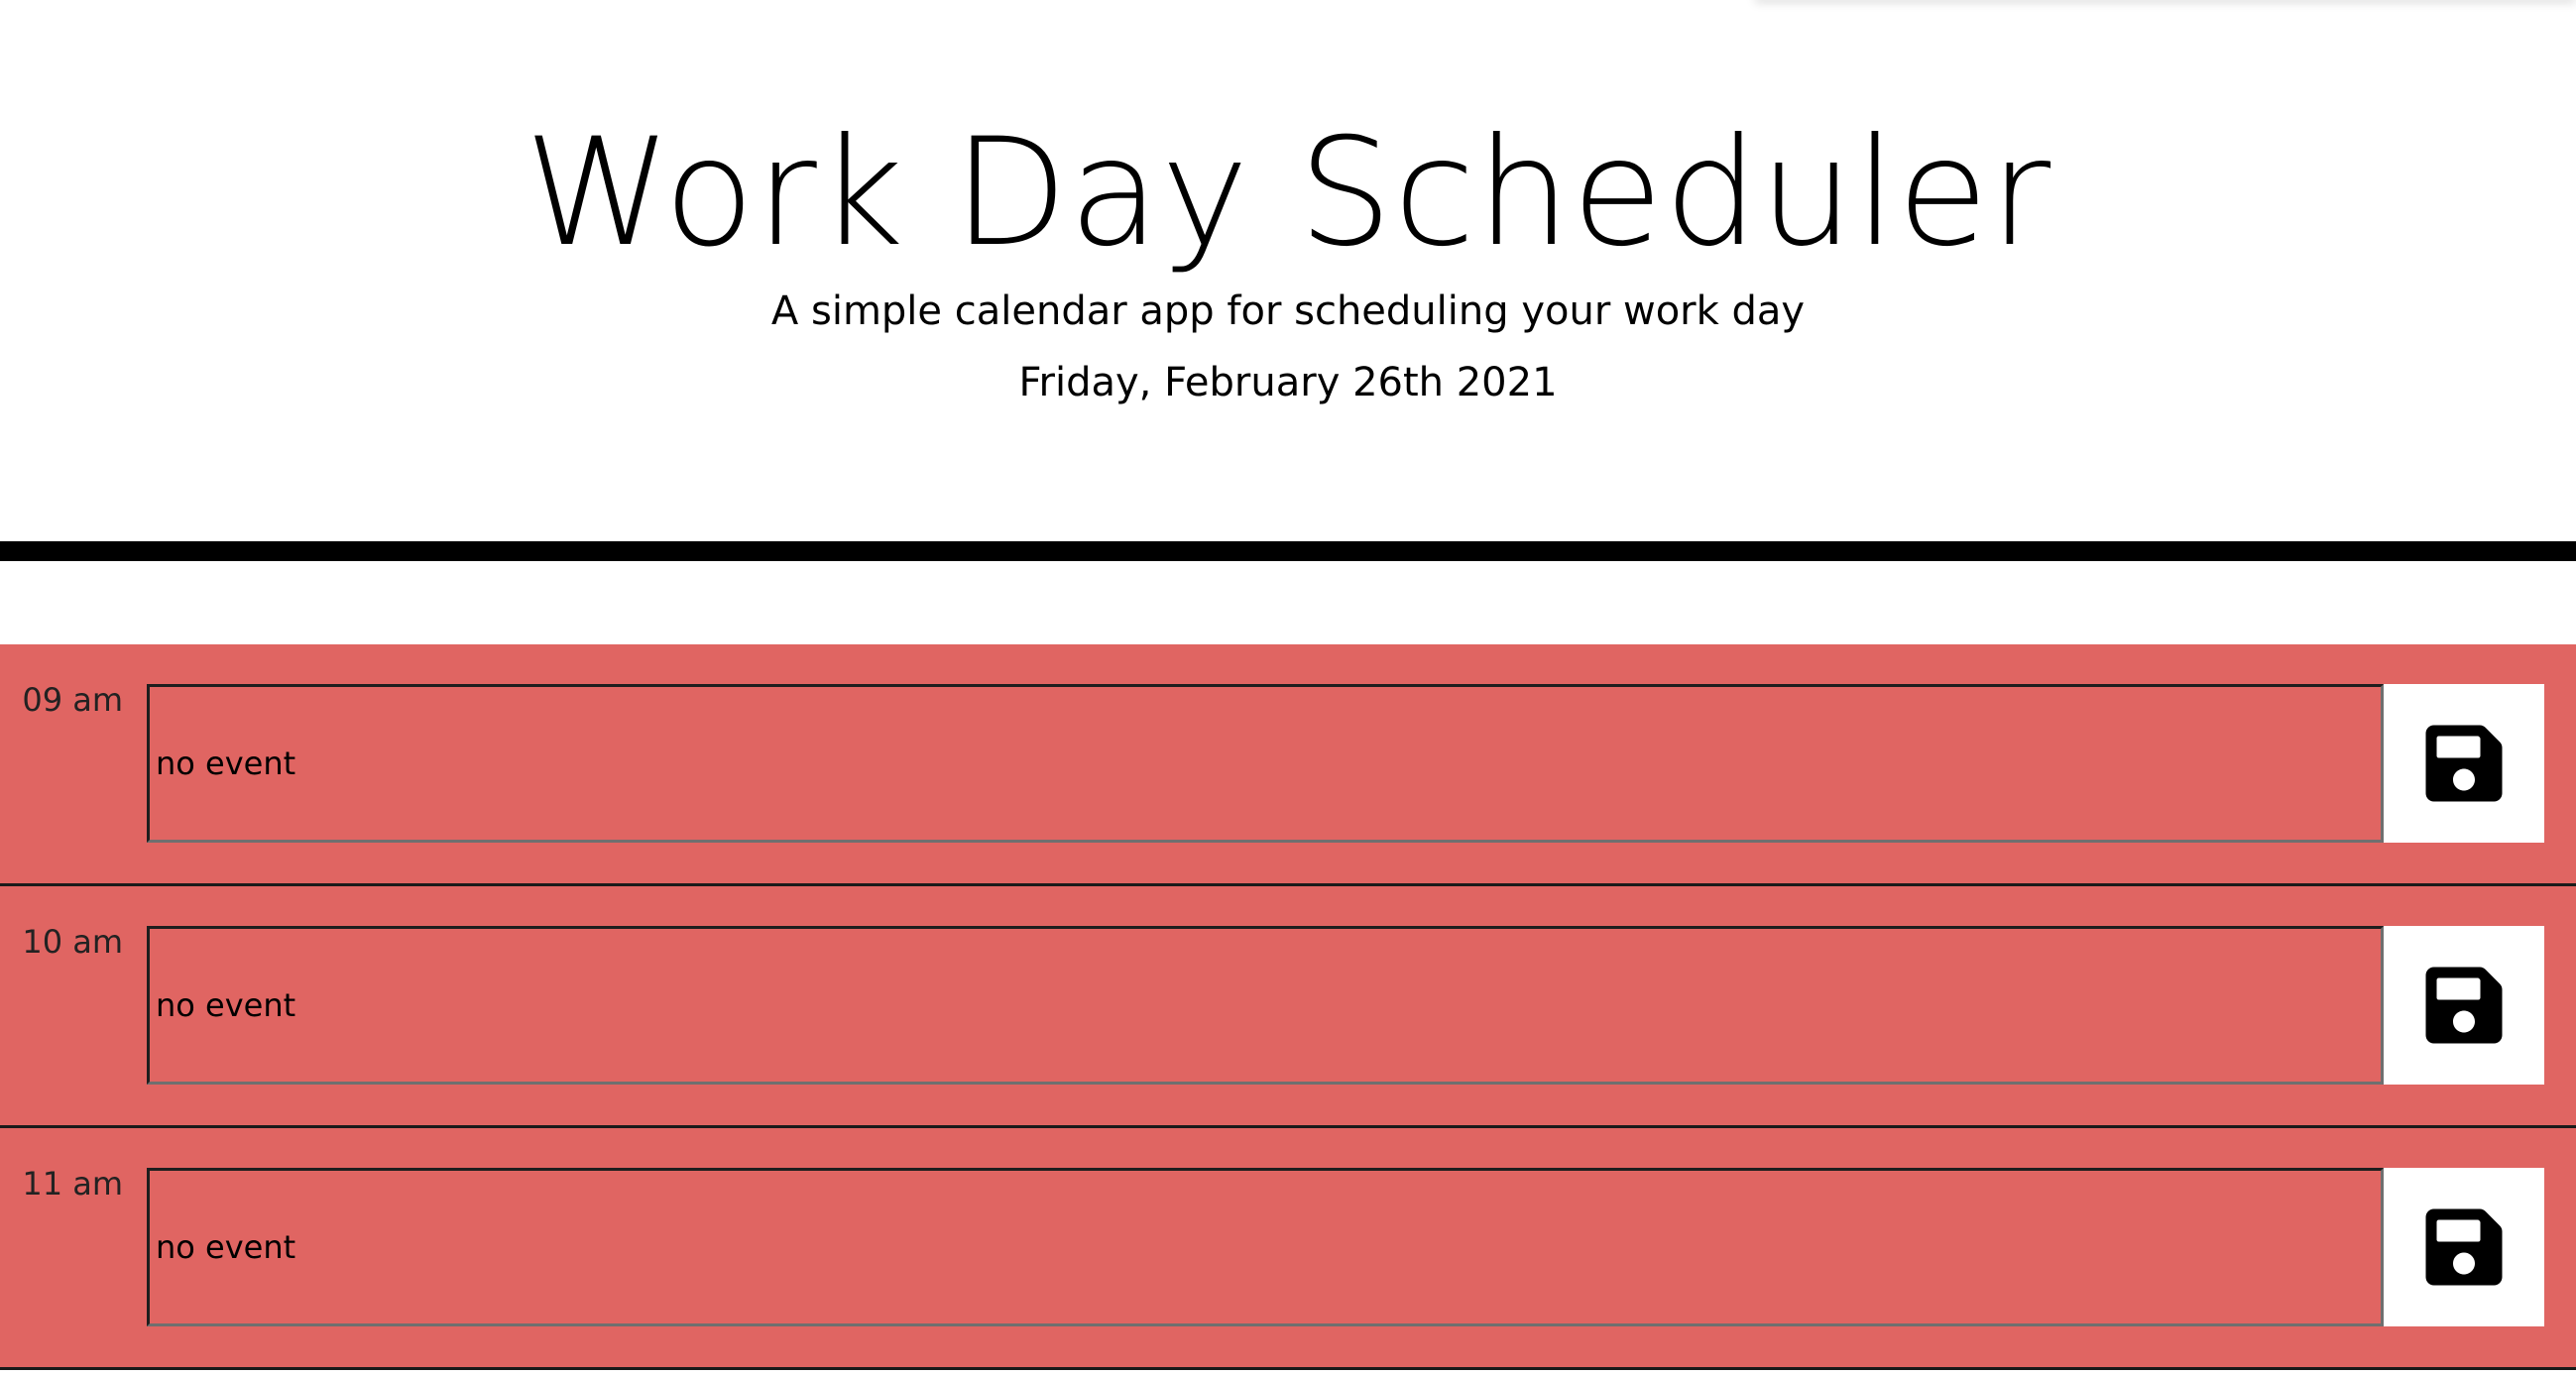  Describe the element at coordinates (73, 1184) in the screenshot. I see `hour-label: 11 am` at that location.